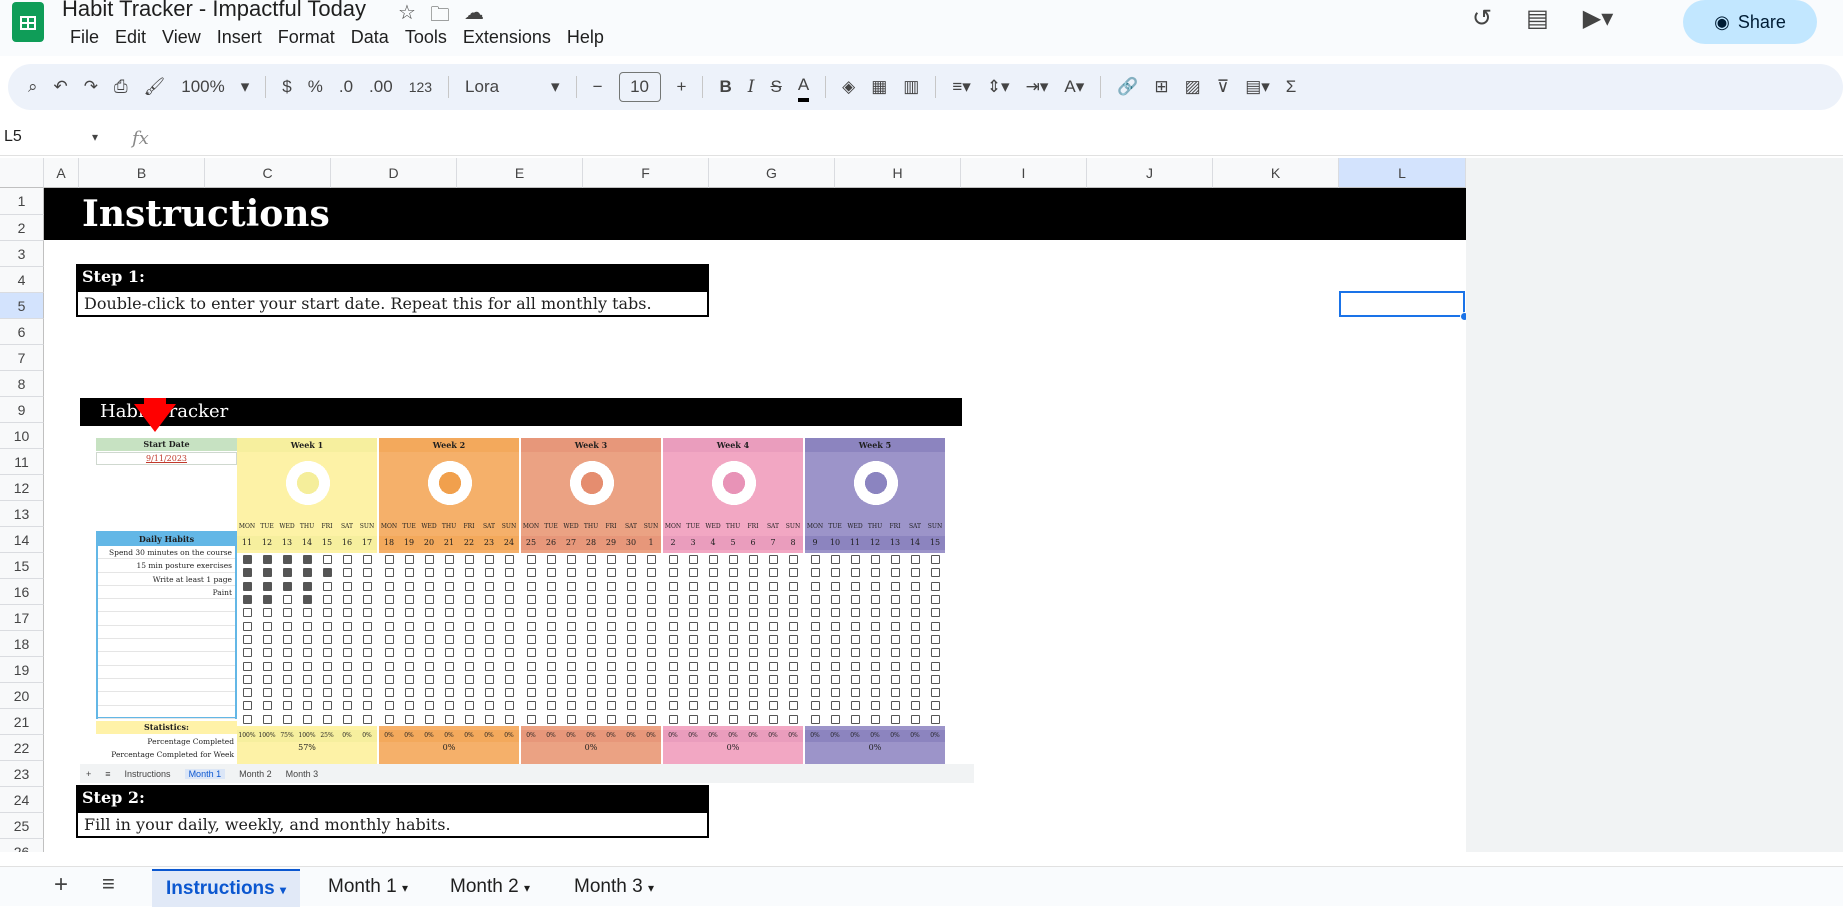  Describe the element at coordinates (13, 137) in the screenshot. I see `name-box: L5` at that location.